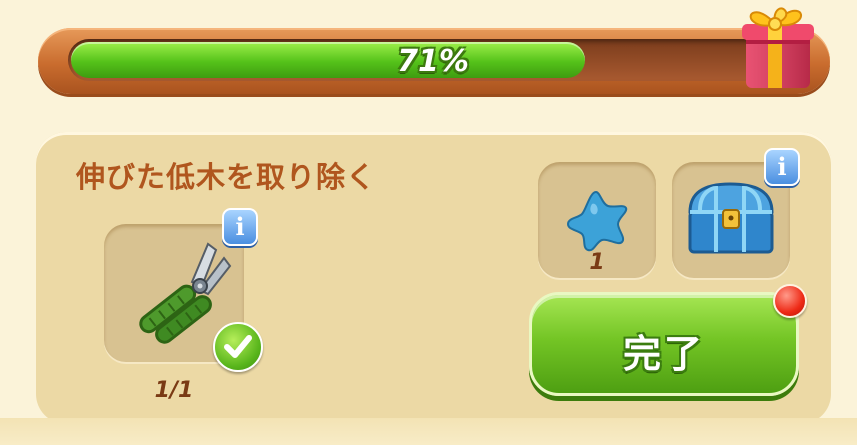 The width and height of the screenshot is (857, 445). I want to click on progress-bar: 71%, so click(434, 61).